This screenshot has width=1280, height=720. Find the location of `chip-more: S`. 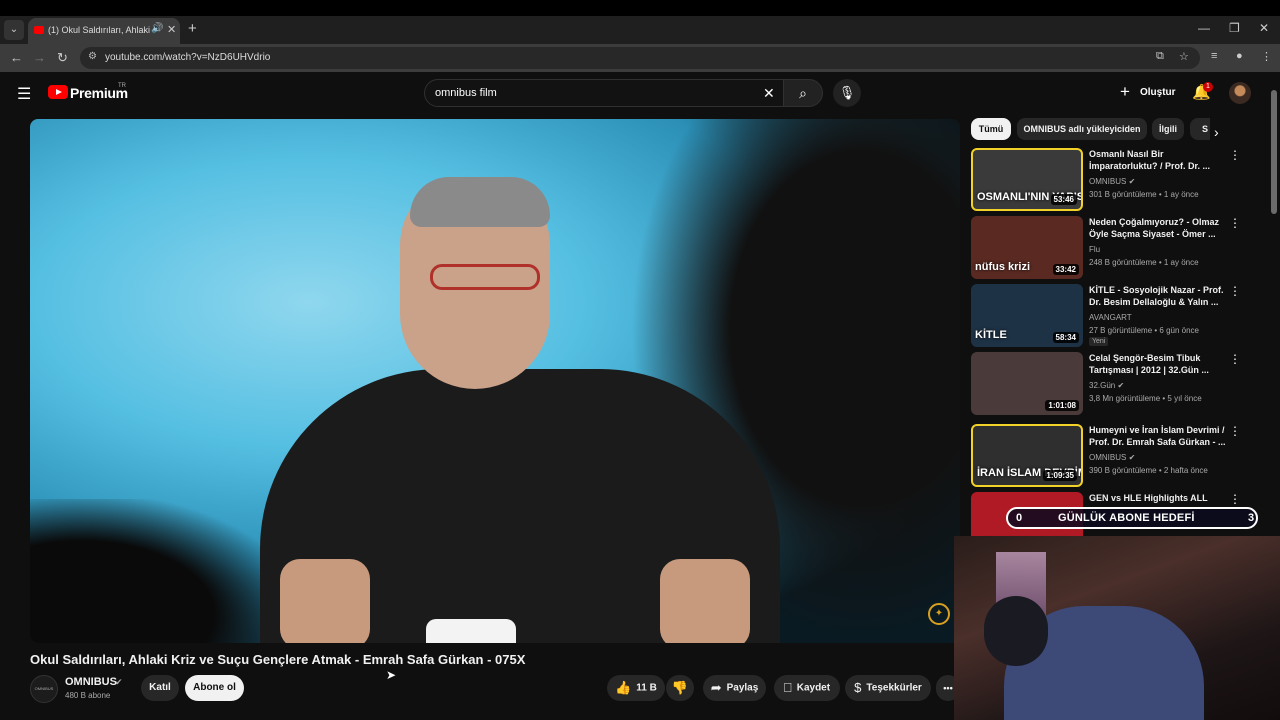

chip-more: S is located at coordinates (1200, 129).